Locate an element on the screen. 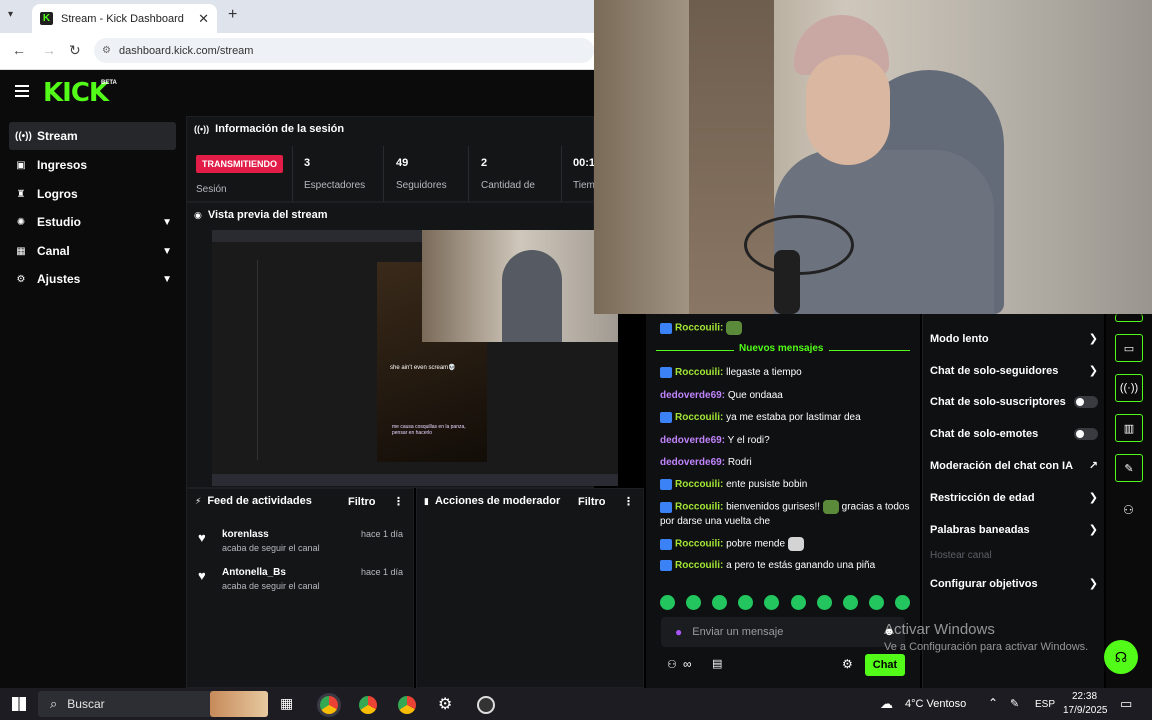  kick-logo: KICK is located at coordinates (76, 93).